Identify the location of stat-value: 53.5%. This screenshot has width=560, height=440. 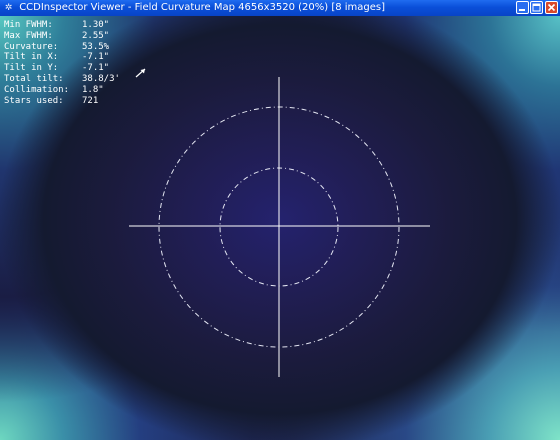
(96, 46).